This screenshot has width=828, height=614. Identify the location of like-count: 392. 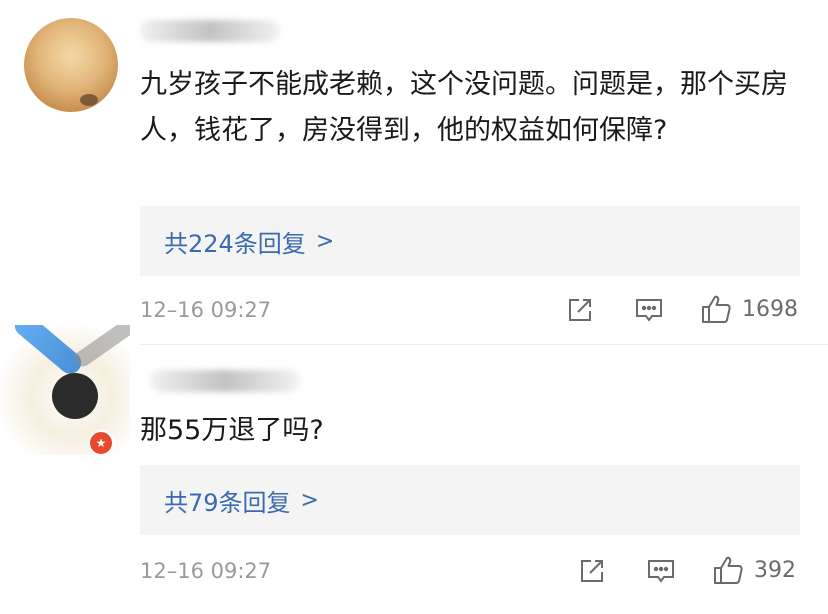
(775, 570).